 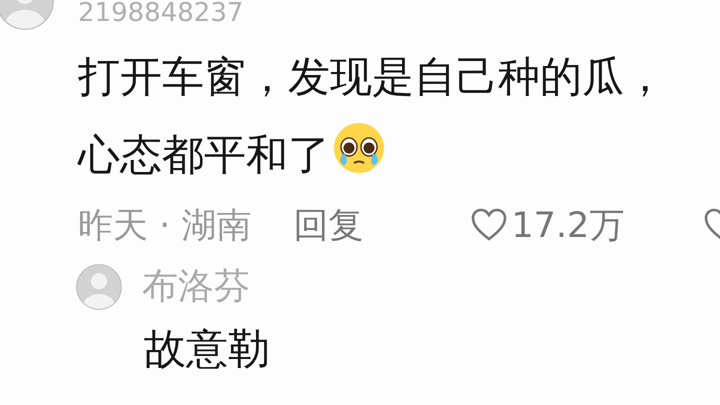 What do you see at coordinates (328, 225) in the screenshot?
I see `reply-link: 回复` at bounding box center [328, 225].